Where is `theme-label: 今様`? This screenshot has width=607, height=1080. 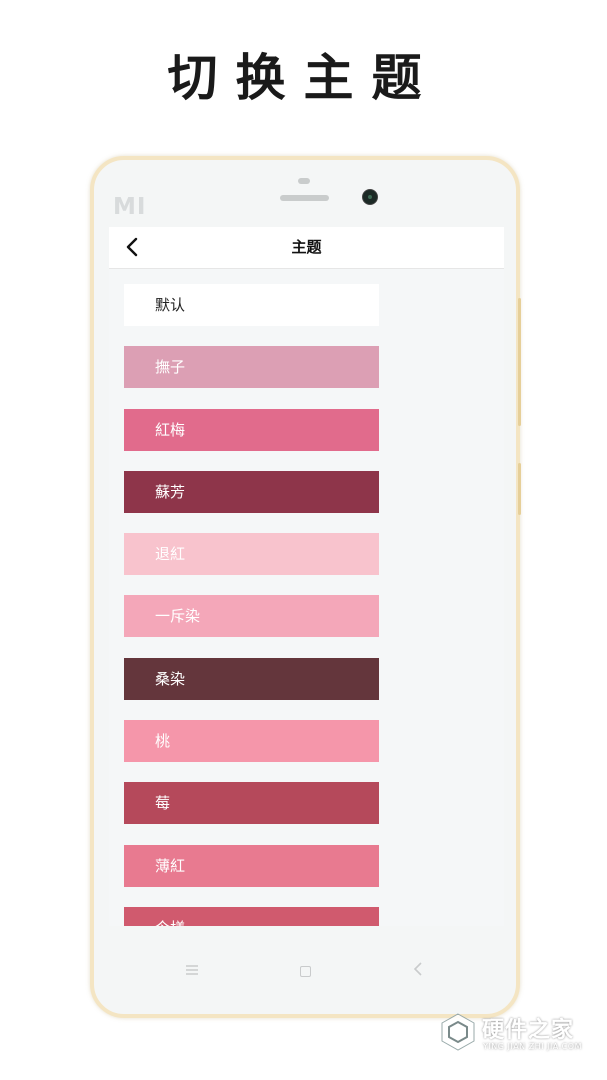
theme-label: 今様 is located at coordinates (170, 922).